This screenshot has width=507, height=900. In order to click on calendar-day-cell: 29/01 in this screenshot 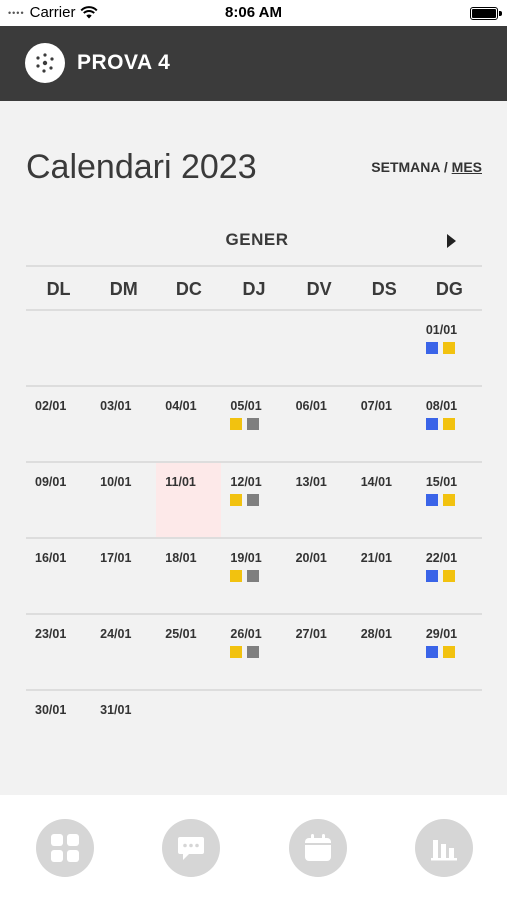, I will do `click(449, 652)`.